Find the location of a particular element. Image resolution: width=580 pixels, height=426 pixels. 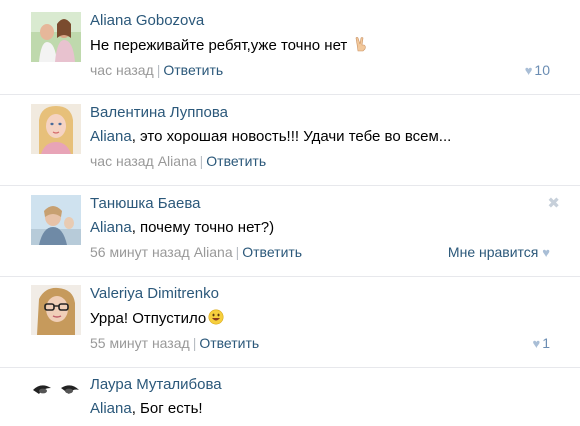

like-label: Мне нравится is located at coordinates (493, 252).